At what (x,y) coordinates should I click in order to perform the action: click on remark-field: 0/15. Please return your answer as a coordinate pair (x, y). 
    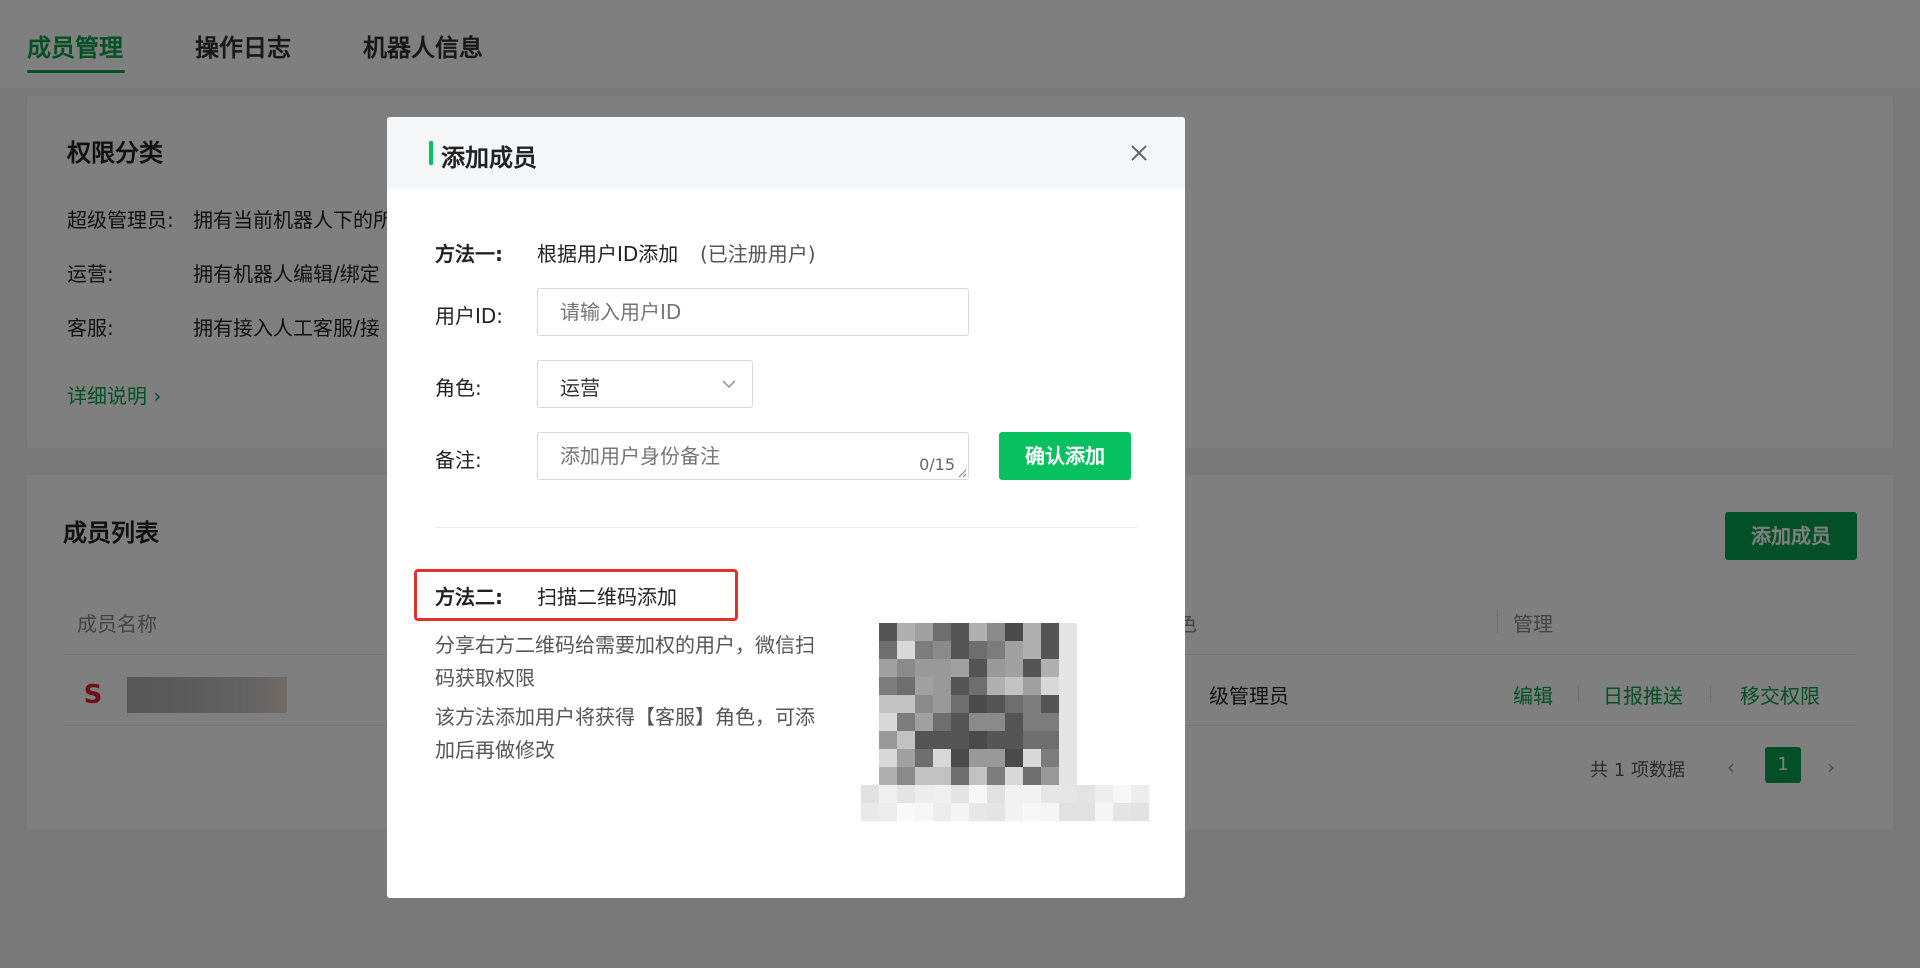
    Looking at the image, I should click on (753, 456).